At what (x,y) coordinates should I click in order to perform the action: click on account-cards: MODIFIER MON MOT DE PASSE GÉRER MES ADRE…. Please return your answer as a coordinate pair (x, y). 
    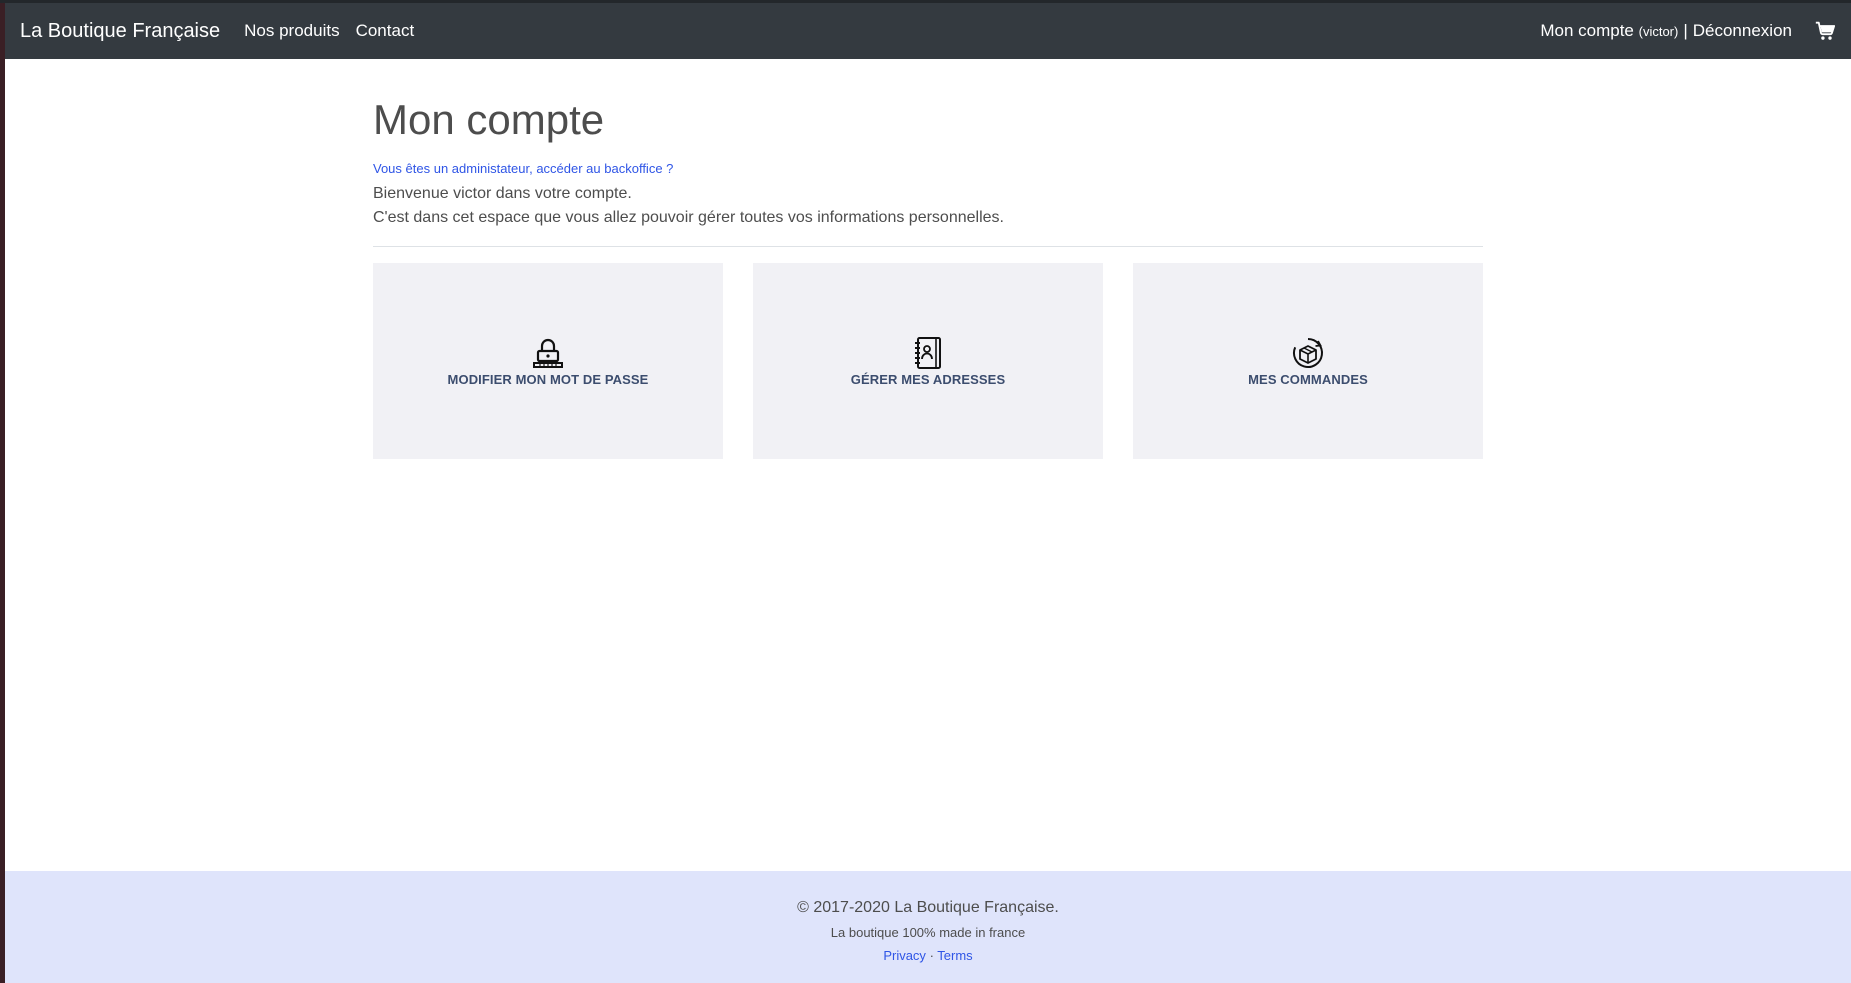
    Looking at the image, I should click on (928, 361).